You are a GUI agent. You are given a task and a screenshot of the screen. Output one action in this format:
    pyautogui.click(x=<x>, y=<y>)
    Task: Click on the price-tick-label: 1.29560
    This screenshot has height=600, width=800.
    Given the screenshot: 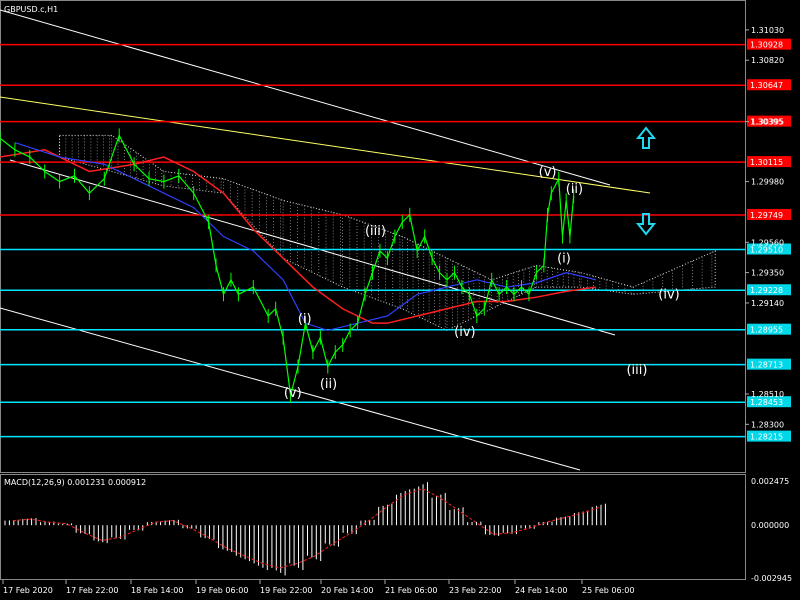 What is the action you would take?
    pyautogui.click(x=767, y=242)
    